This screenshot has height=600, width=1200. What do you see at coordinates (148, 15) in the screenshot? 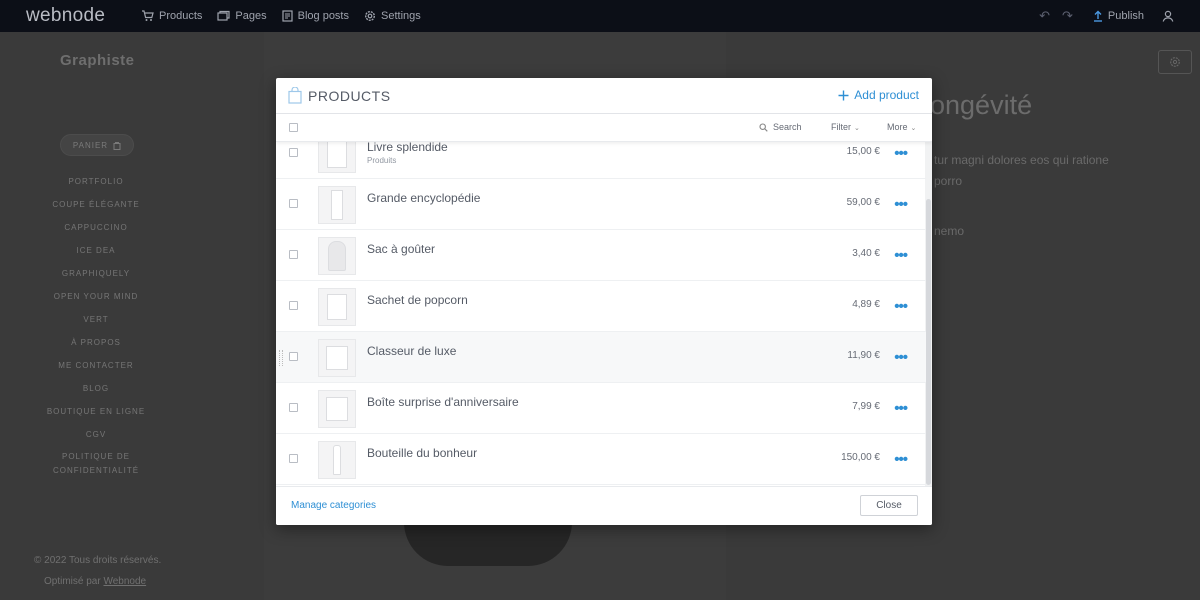
I see `cart-icon` at bounding box center [148, 15].